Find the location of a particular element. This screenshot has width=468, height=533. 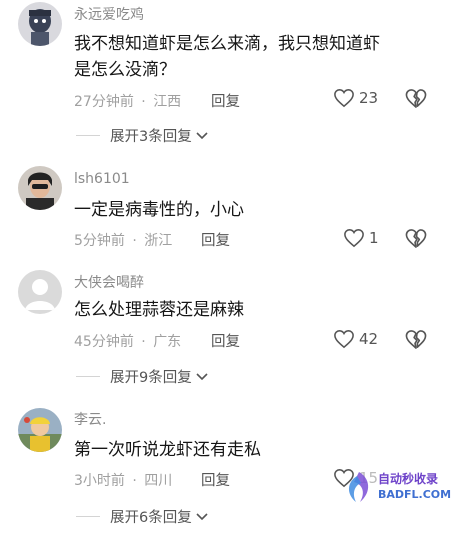

like-count: 42 is located at coordinates (369, 339).